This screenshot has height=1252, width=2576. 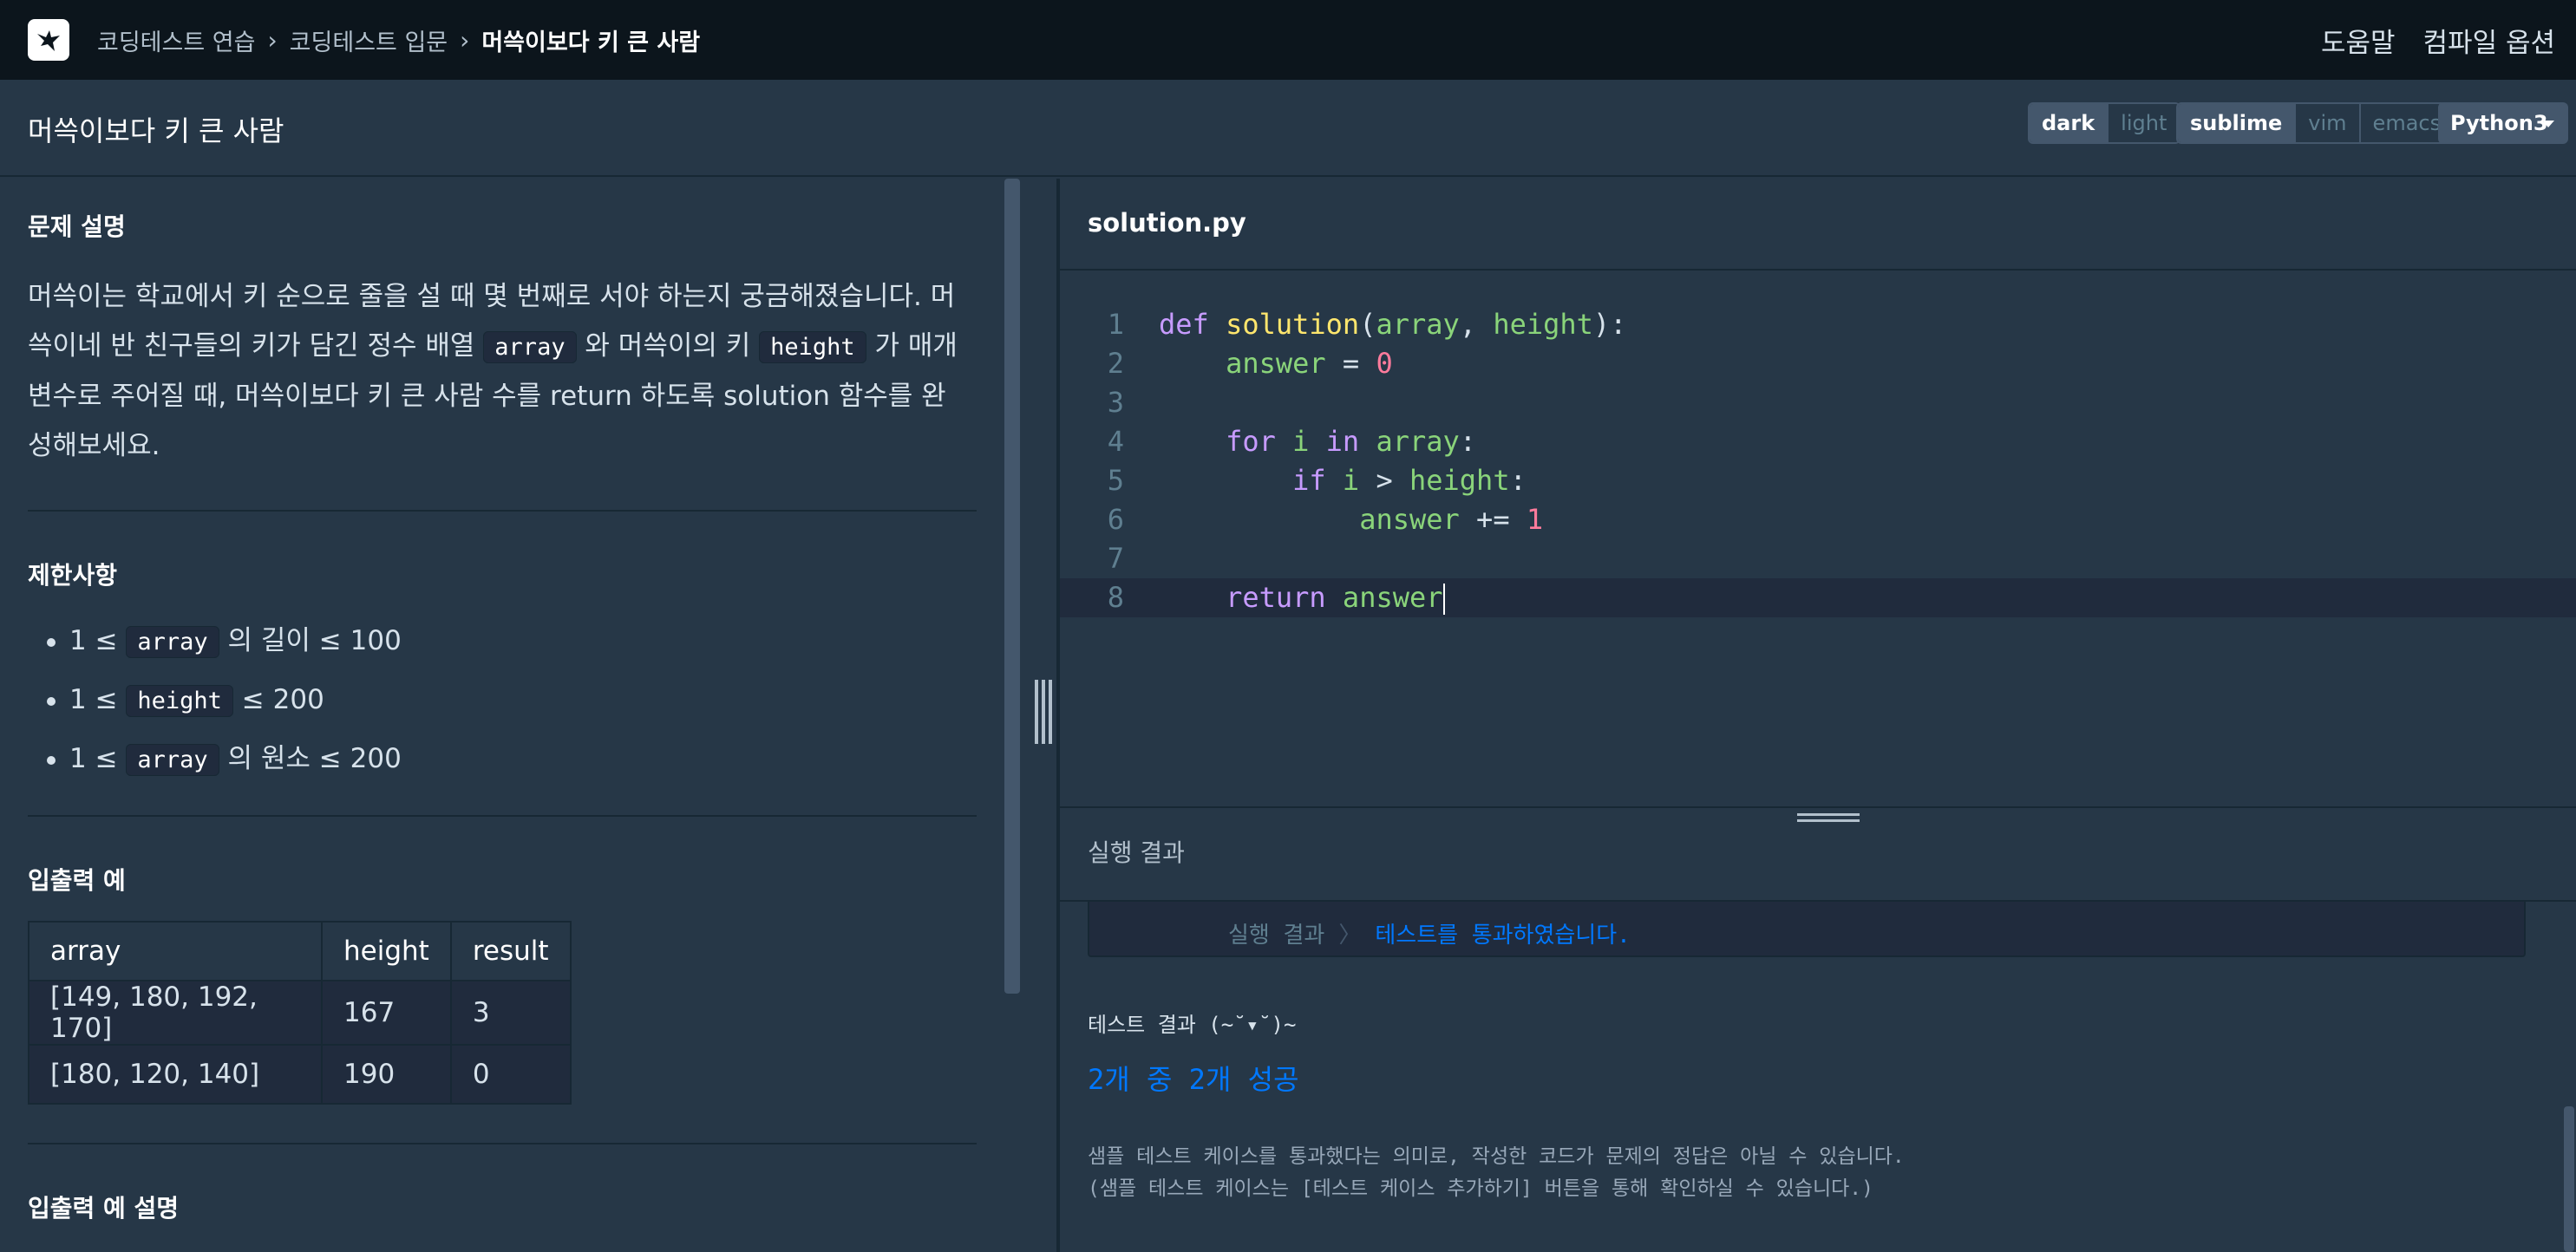 What do you see at coordinates (2144, 123) in the screenshot?
I see `theme-light-button: light` at bounding box center [2144, 123].